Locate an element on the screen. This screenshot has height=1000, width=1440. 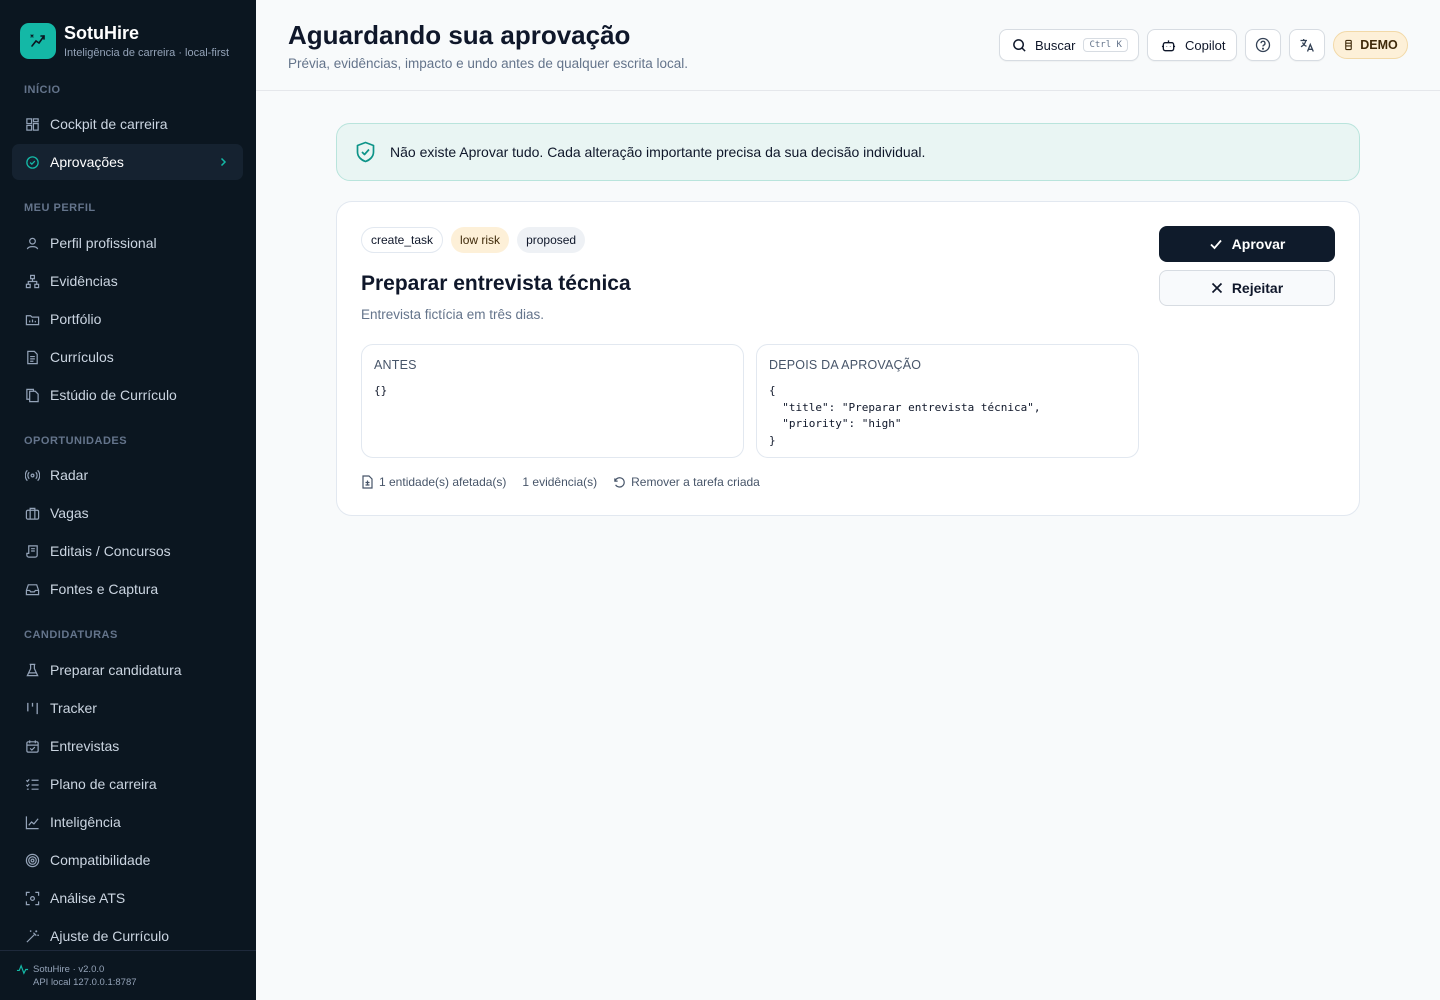
page-title: Aguardando sua aprovação is located at coordinates (459, 35).